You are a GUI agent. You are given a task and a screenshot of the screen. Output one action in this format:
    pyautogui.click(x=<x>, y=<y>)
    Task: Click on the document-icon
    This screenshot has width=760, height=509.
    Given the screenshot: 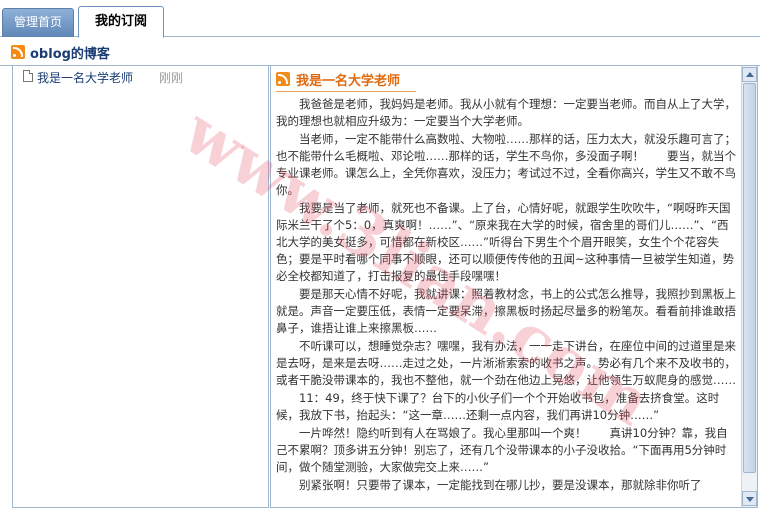 What is the action you would take?
    pyautogui.click(x=28, y=76)
    